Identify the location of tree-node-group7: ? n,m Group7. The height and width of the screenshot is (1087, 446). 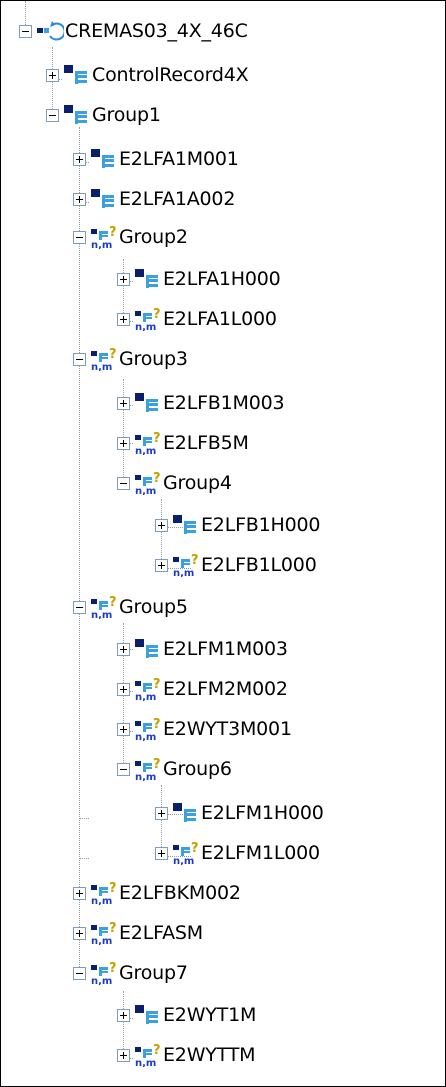
(130, 973).